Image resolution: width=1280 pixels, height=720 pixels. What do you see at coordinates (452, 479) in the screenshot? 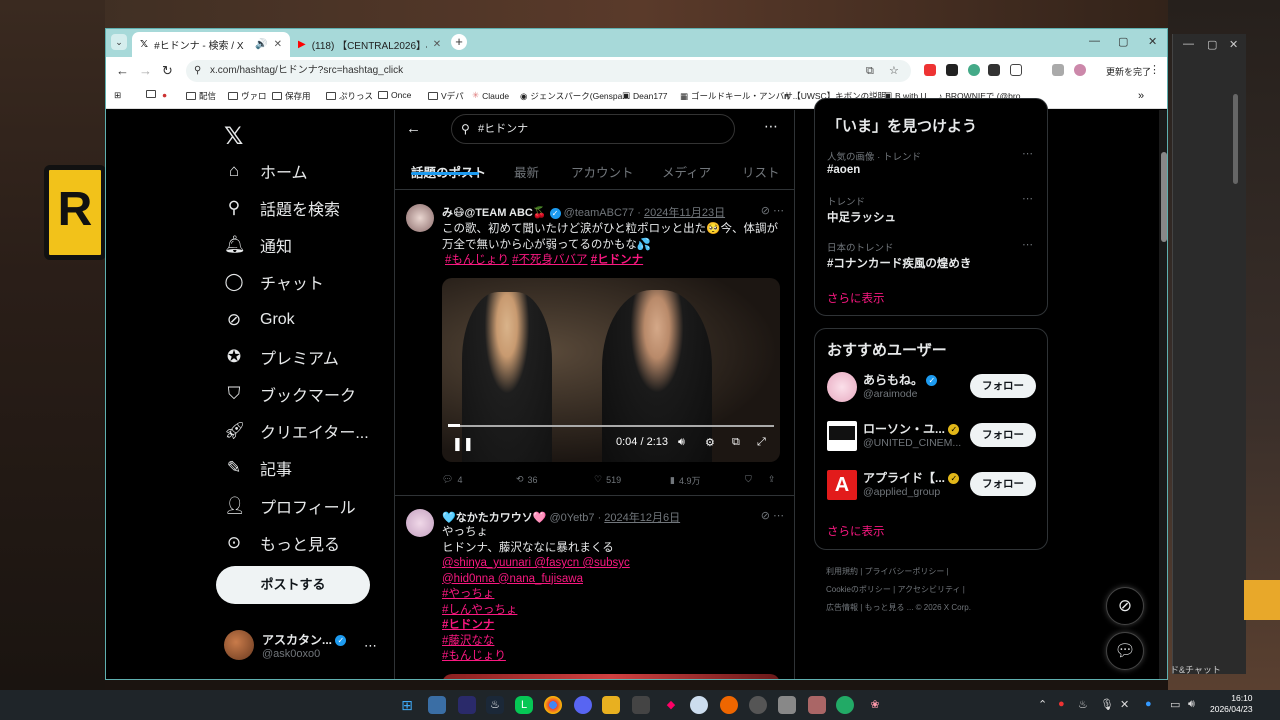
I see `reply-button: 💬︎ 4` at bounding box center [452, 479].